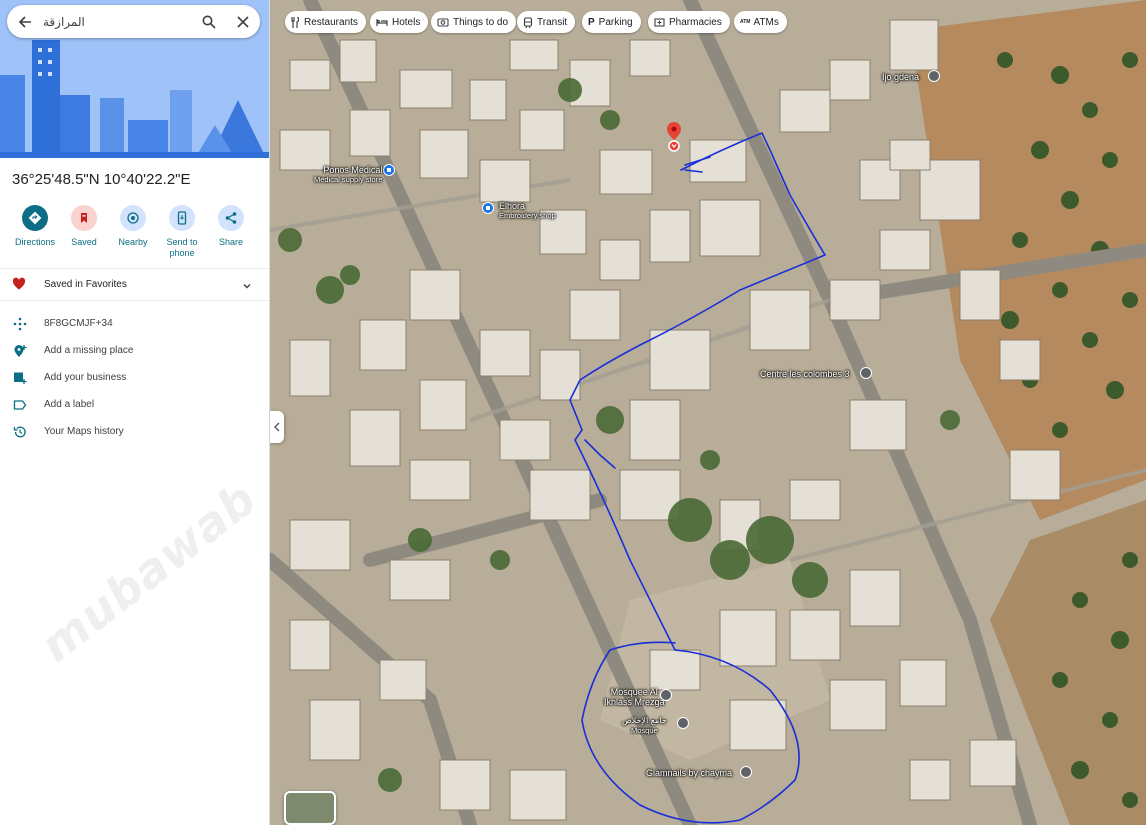  I want to click on add-missing-place-text: Add a missing place, so click(89, 350).